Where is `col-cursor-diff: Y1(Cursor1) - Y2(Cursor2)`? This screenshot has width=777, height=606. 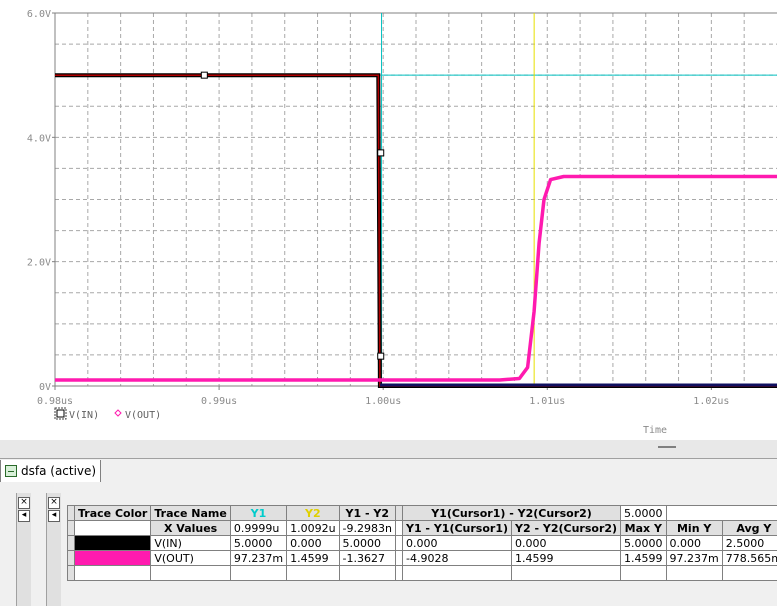
col-cursor-diff: Y1(Cursor1) - Y2(Cursor2) is located at coordinates (511, 513).